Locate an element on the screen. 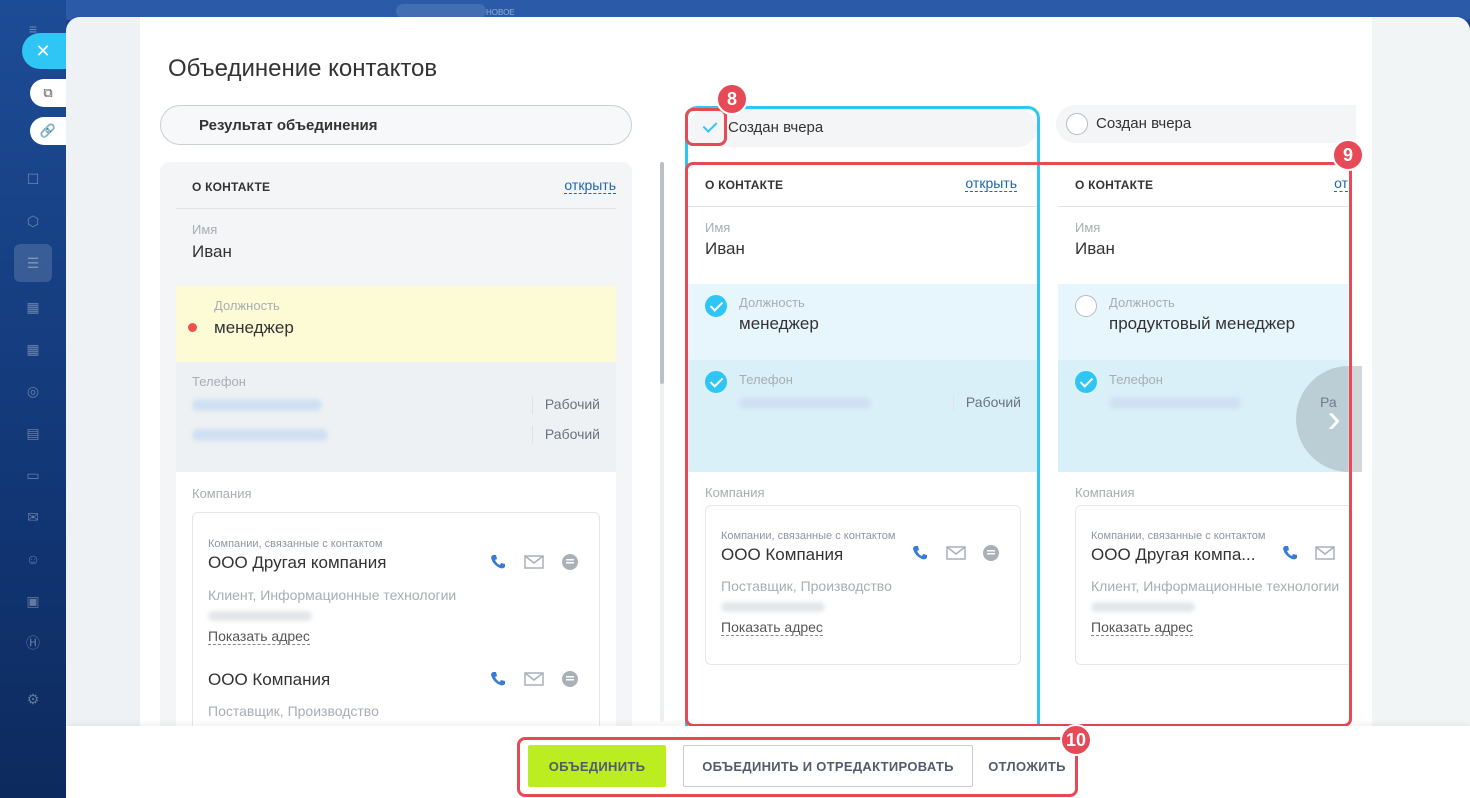 This screenshot has width=1470, height=798. company-1-name: ООО Другая компания is located at coordinates (297, 563).